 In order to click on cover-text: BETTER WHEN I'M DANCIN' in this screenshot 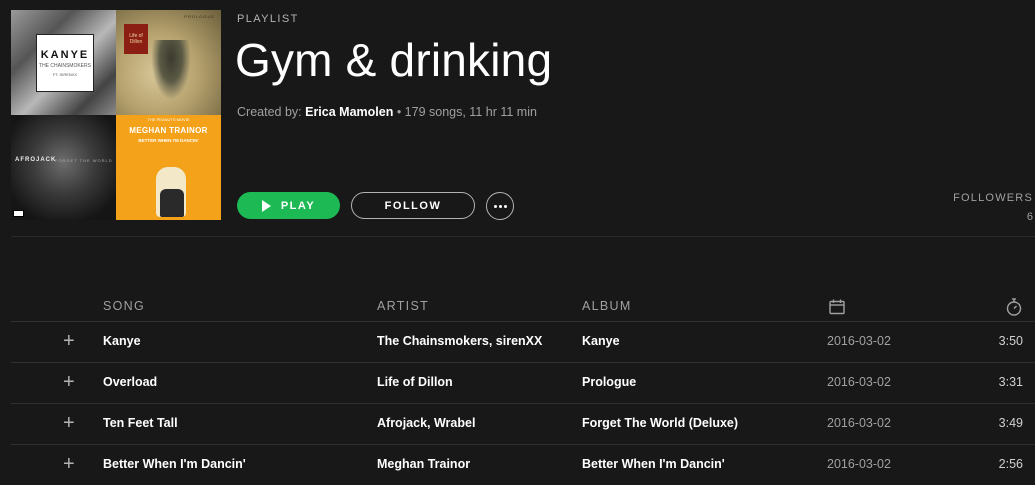, I will do `click(168, 140)`.